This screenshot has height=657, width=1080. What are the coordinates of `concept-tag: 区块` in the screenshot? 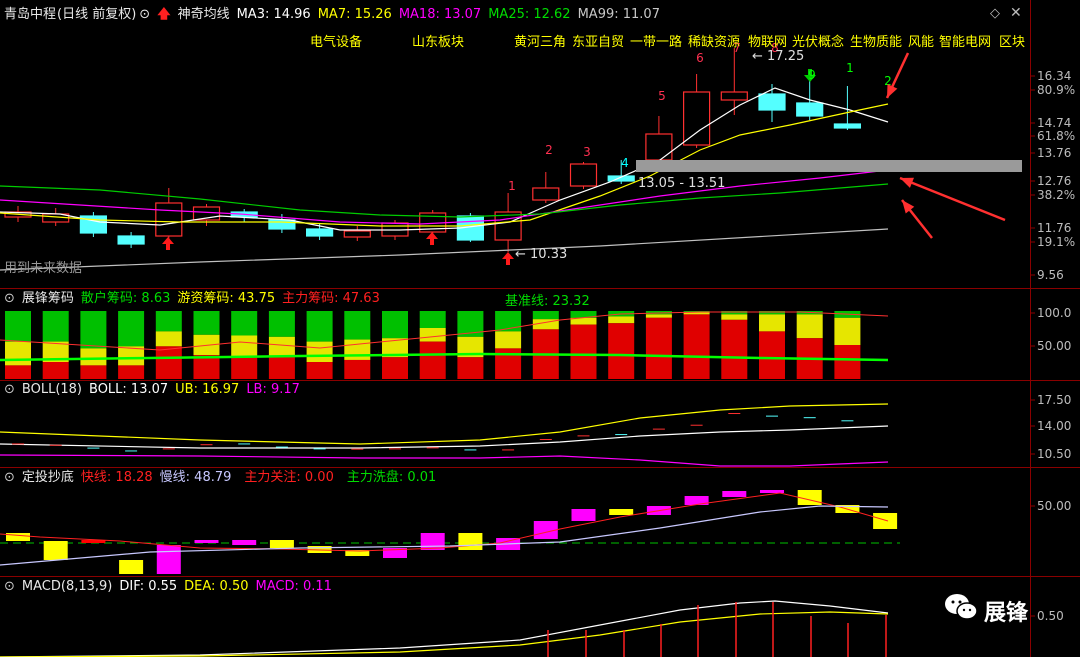 It's located at (1012, 40).